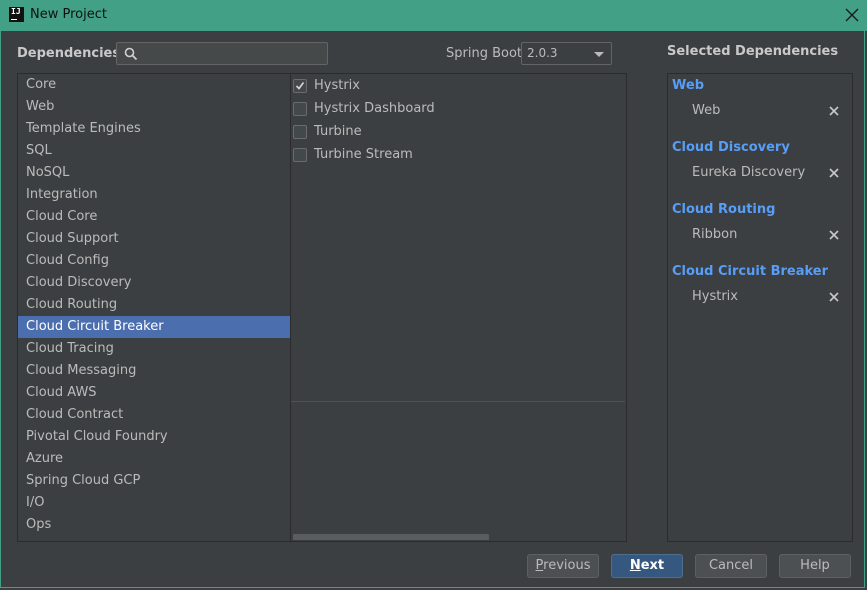 The width and height of the screenshot is (867, 590). What do you see at coordinates (131, 54) in the screenshot?
I see `search-icon` at bounding box center [131, 54].